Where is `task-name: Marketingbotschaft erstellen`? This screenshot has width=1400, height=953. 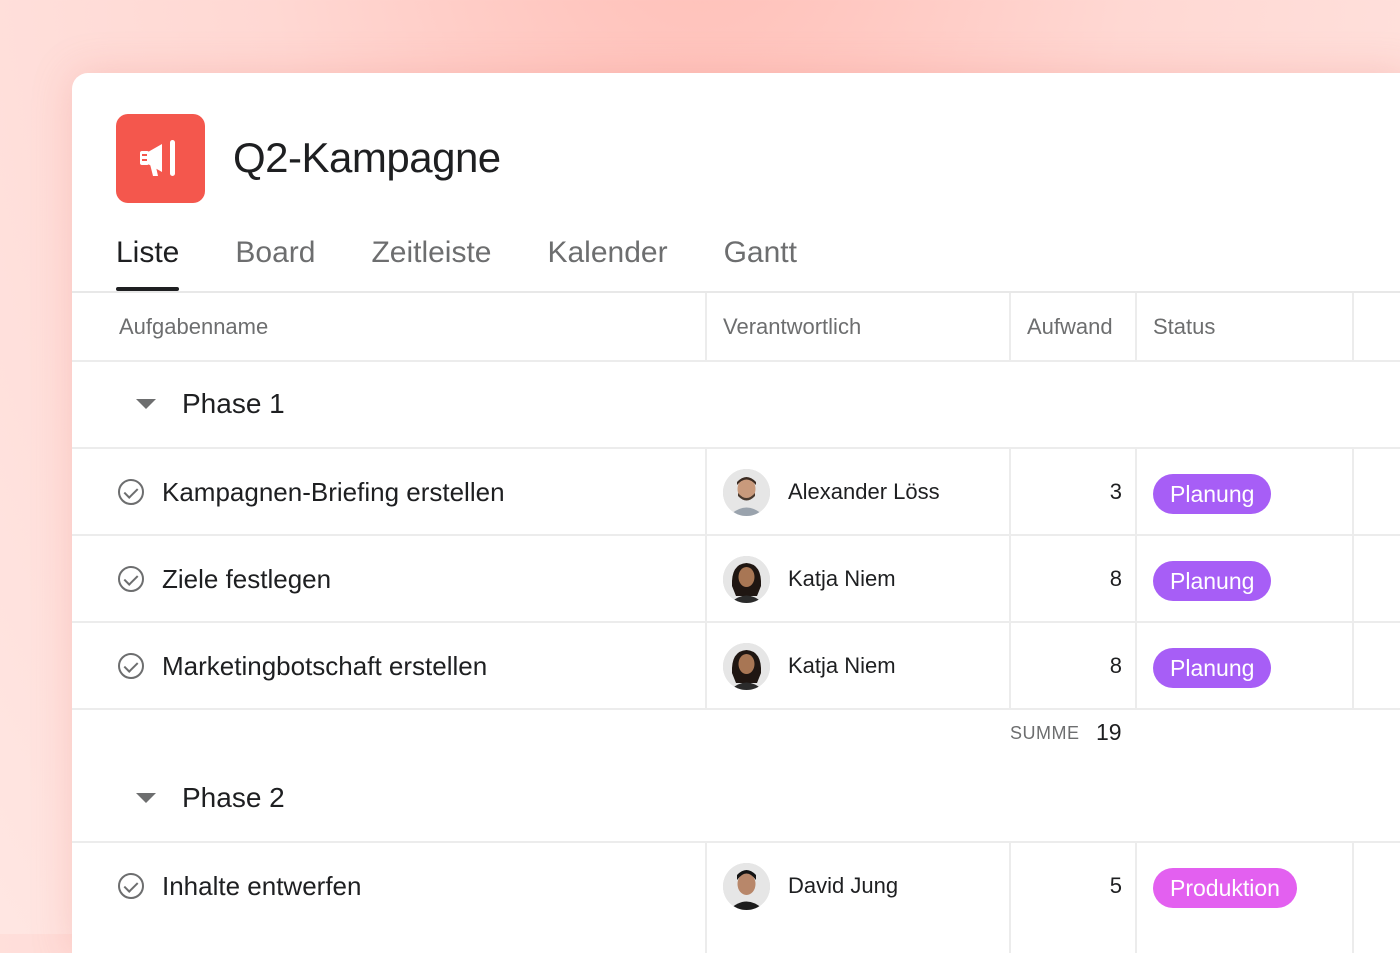
task-name: Marketingbotschaft erstellen is located at coordinates (324, 666).